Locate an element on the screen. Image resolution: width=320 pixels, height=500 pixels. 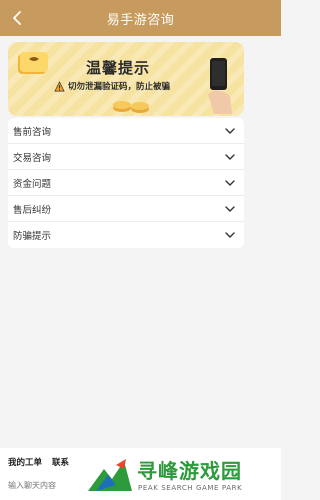
tab-contact: 联系 is located at coordinates (60, 462).